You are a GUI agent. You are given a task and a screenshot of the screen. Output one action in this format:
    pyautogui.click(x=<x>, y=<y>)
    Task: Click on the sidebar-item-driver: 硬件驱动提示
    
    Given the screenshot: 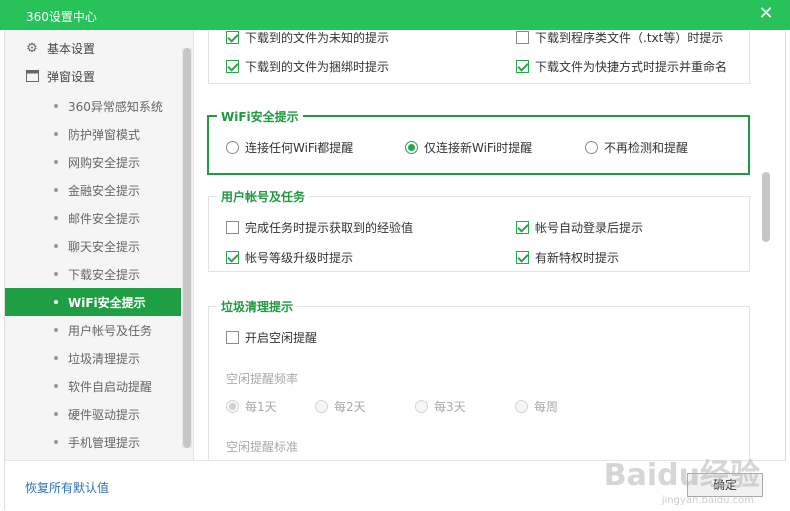 What is the action you would take?
    pyautogui.click(x=93, y=414)
    